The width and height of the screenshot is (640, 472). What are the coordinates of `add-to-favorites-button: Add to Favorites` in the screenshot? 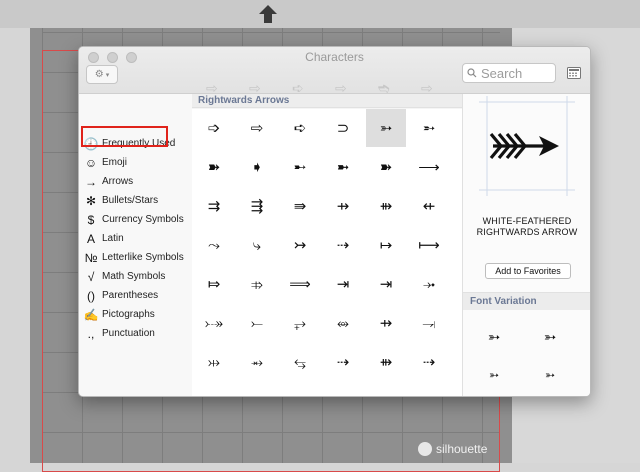 It's located at (528, 271).